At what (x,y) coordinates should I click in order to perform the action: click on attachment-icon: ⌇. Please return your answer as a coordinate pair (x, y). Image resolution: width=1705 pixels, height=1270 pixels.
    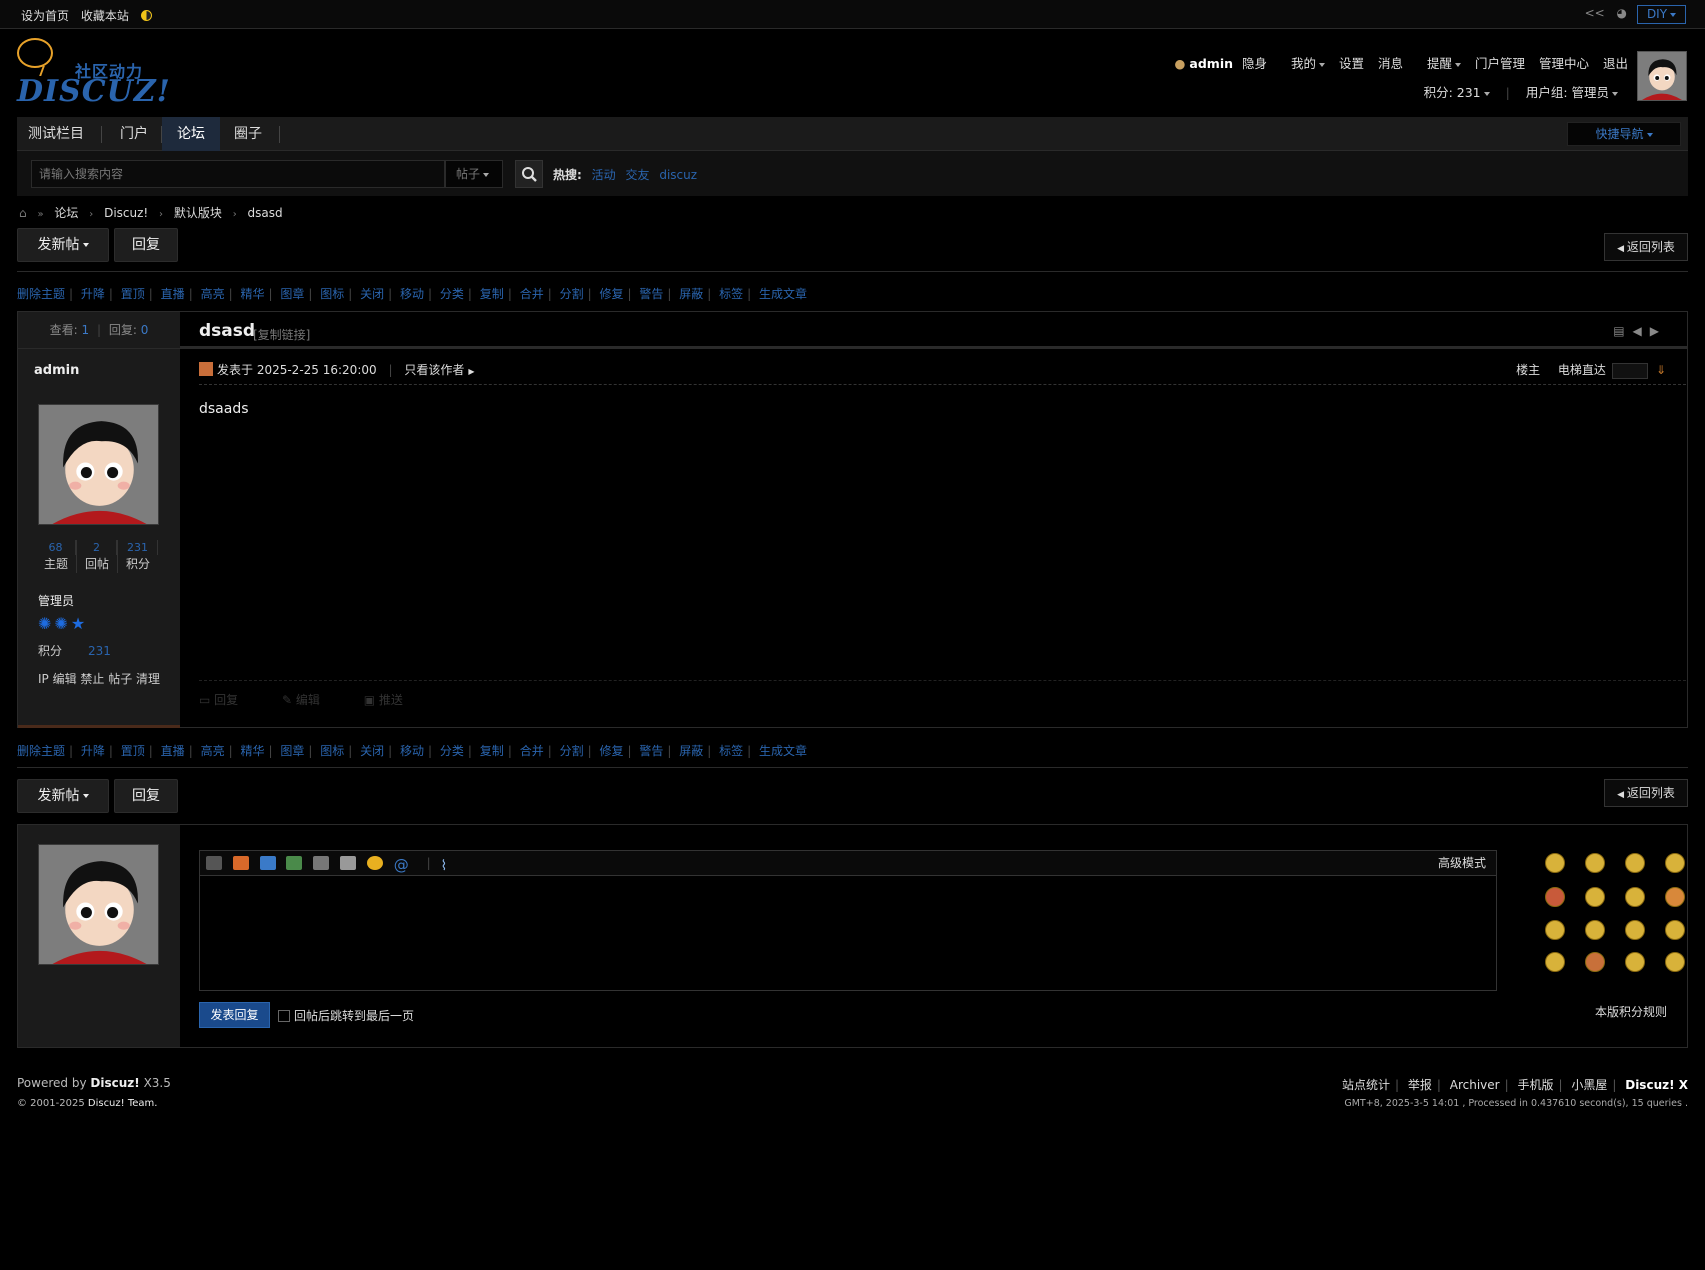
    Looking at the image, I should click on (449, 866).